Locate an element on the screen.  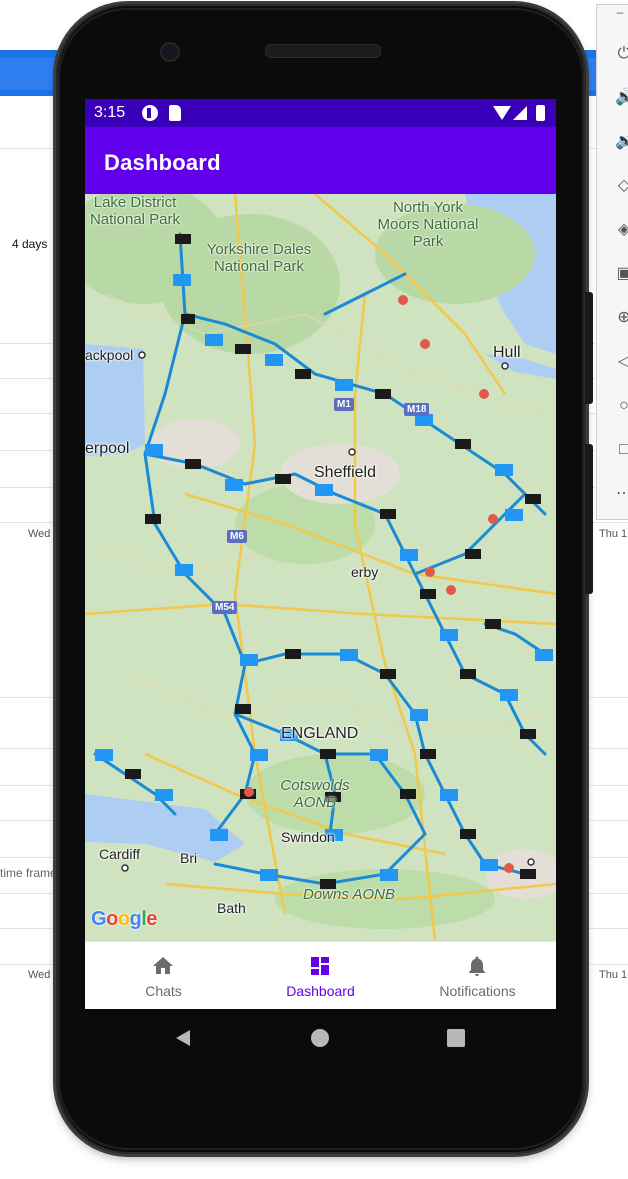
map-label-cotswolds: Cotswolds AONB is located at coordinates (315, 794).